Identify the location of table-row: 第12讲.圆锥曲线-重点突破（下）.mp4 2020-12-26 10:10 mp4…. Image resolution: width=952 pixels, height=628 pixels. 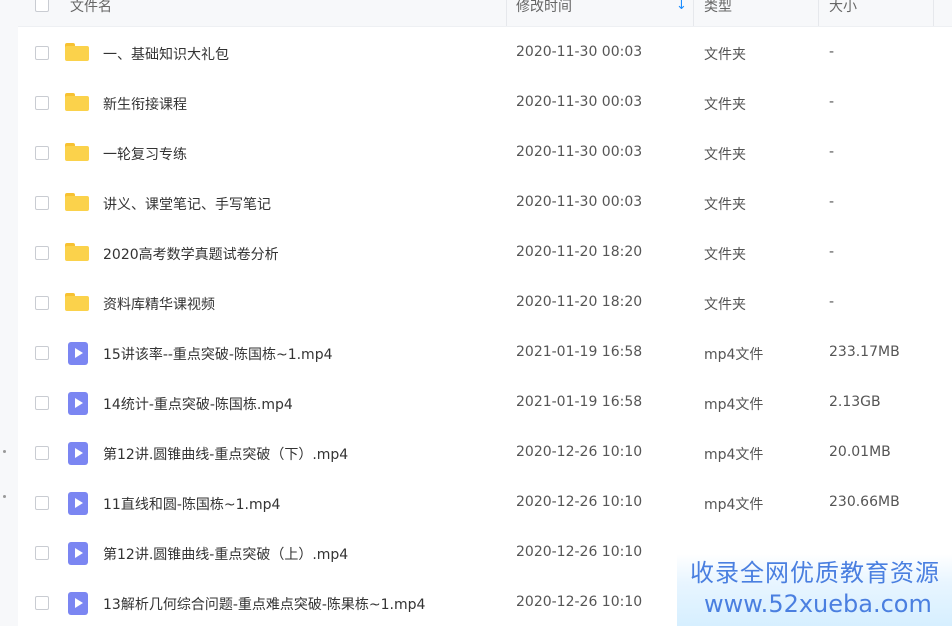
(485, 453).